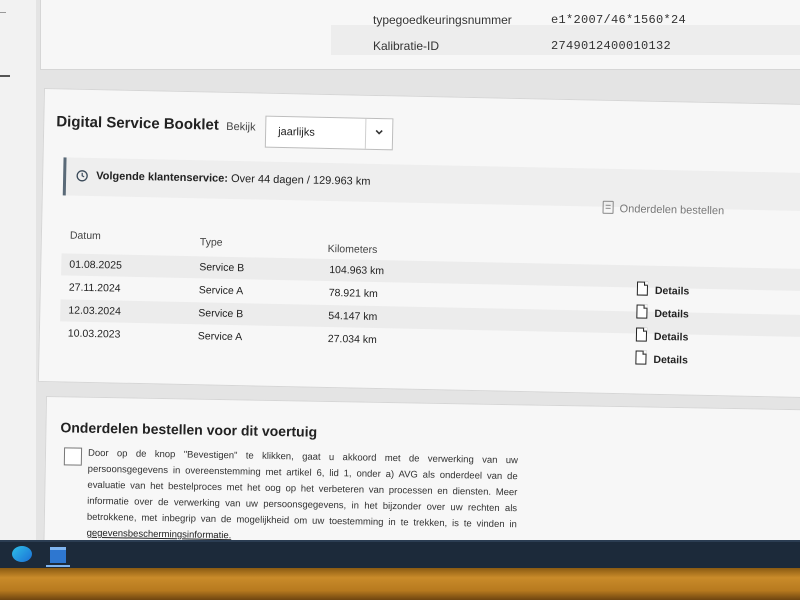  What do you see at coordinates (5, 76) in the screenshot?
I see `sidebar-marker` at bounding box center [5, 76].